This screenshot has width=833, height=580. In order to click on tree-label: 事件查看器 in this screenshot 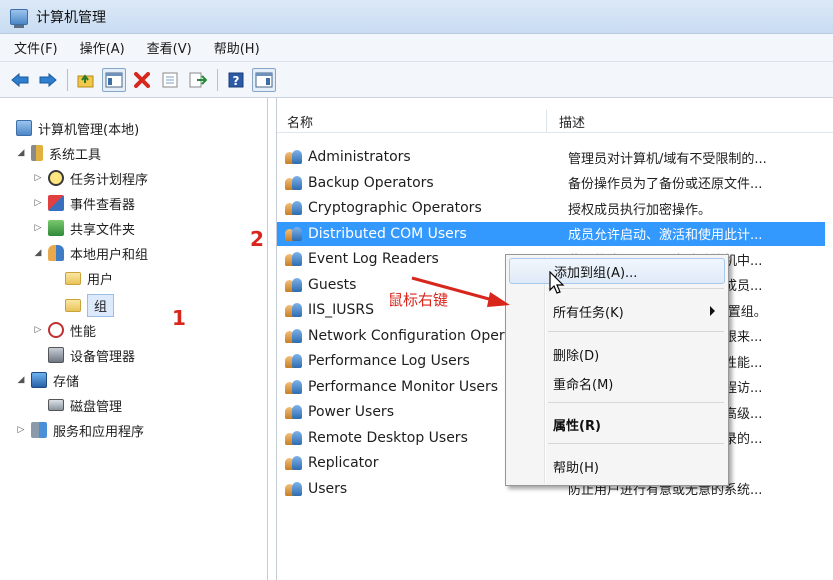, I will do `click(103, 205)`.